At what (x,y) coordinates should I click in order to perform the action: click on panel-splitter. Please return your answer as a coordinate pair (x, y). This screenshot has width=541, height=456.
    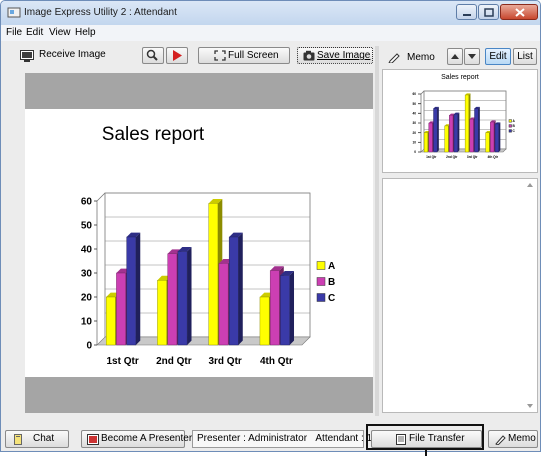
    Looking at the image, I should click on (377, 231).